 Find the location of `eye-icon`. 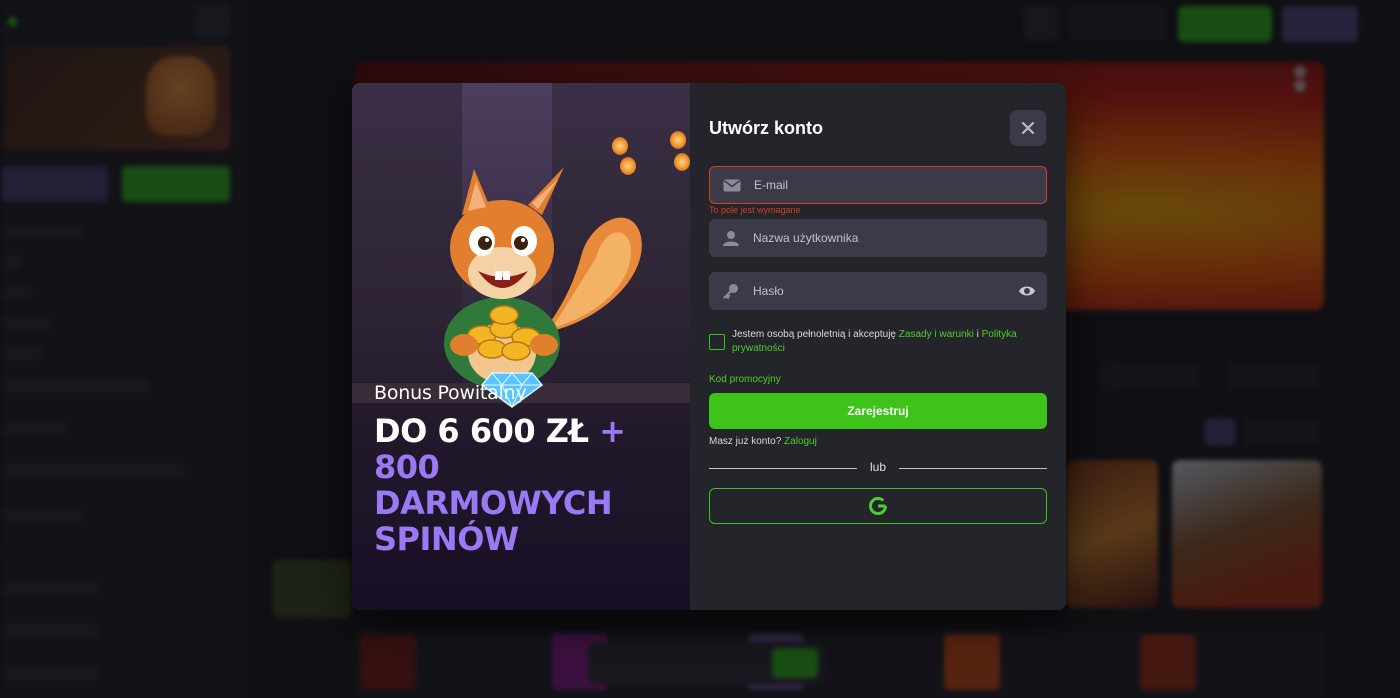

eye-icon is located at coordinates (1027, 291).